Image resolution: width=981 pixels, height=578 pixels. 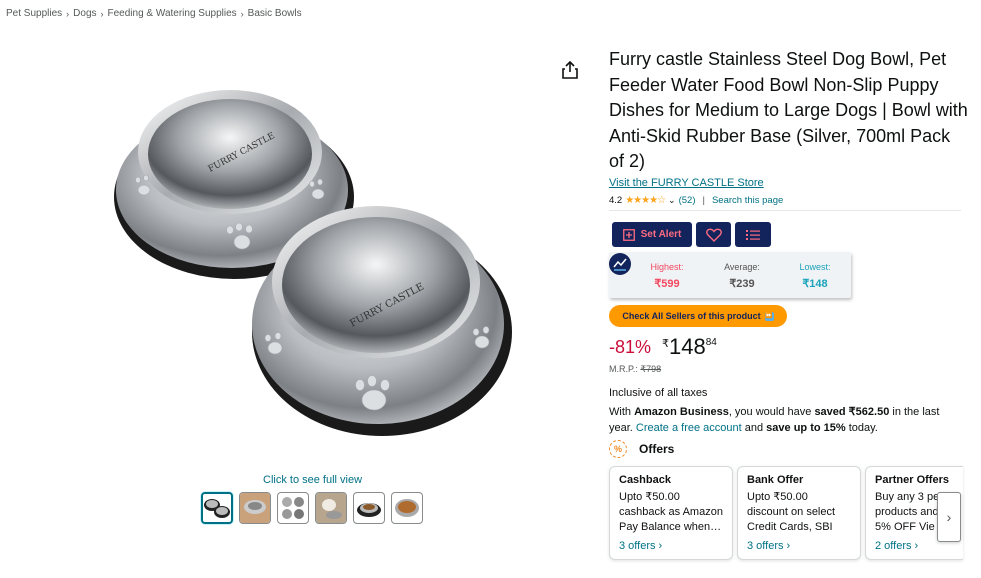 I want to click on carousel-next-button: ›, so click(x=949, y=517).